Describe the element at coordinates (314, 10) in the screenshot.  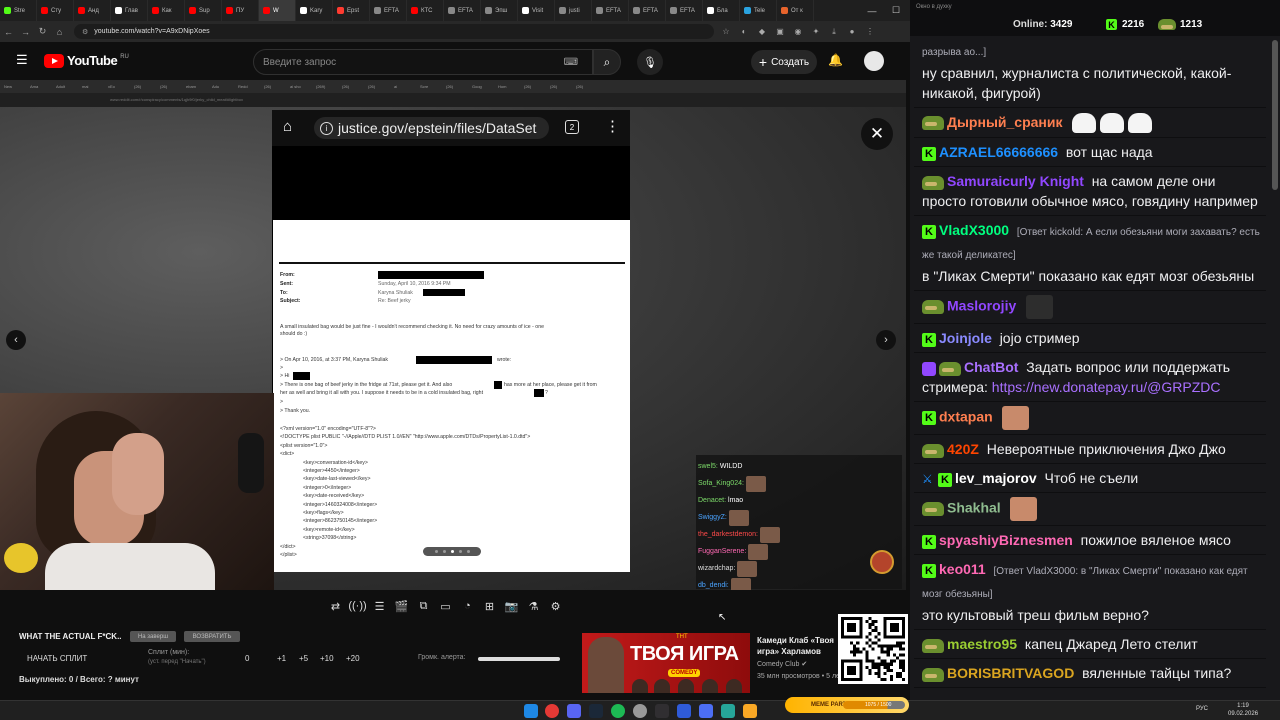
I see `browser-tab: Kary` at that location.